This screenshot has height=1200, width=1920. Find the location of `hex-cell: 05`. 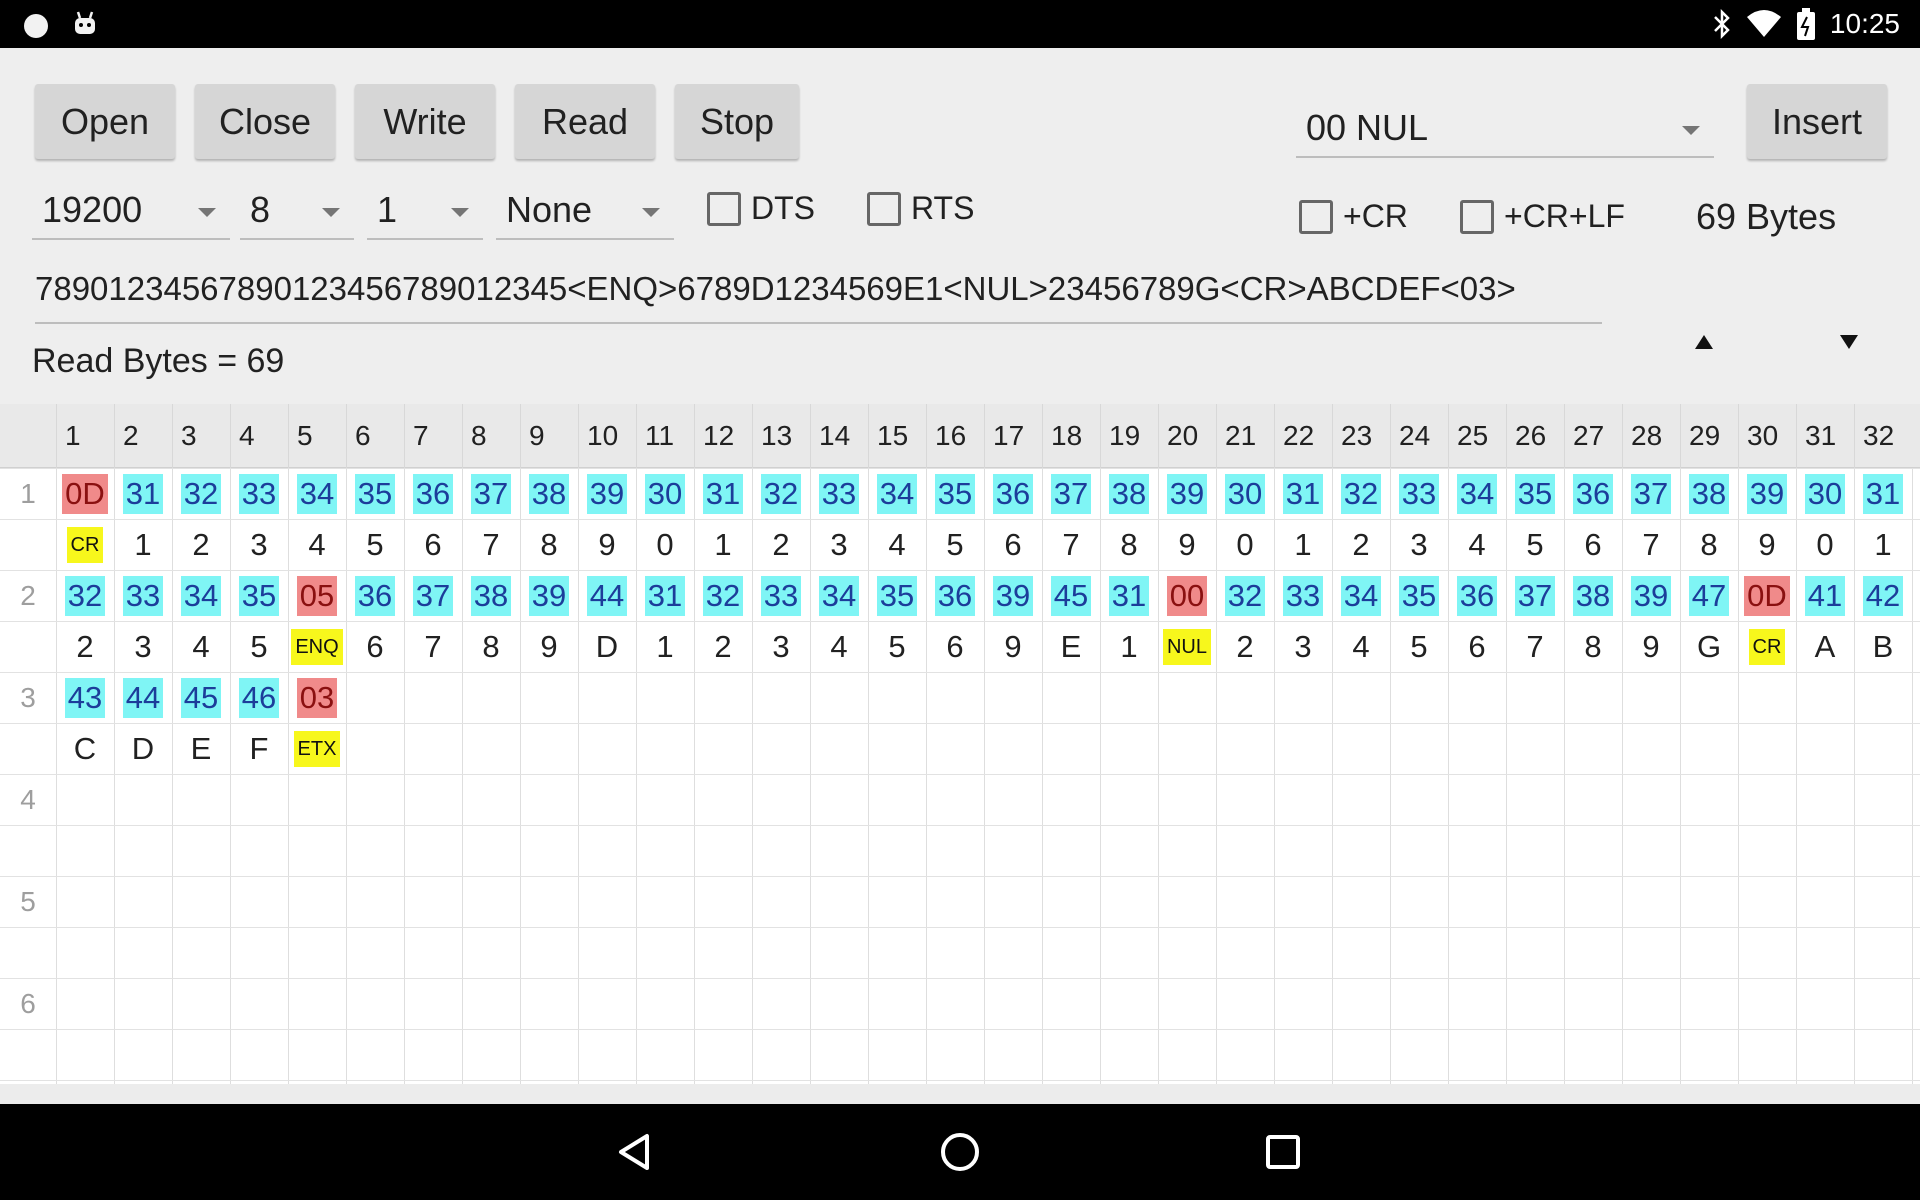

hex-cell: 05 is located at coordinates (317, 595).